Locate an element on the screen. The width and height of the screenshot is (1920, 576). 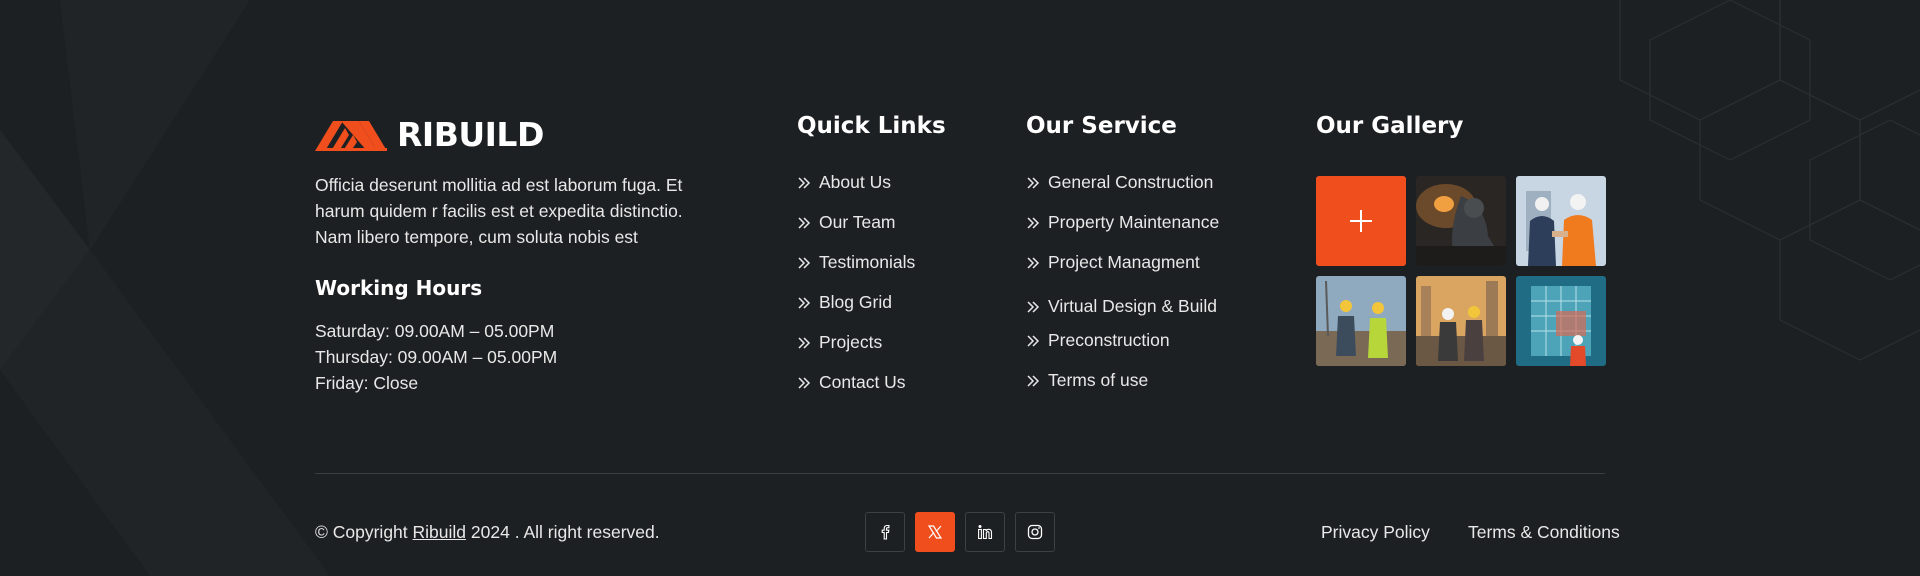
copyright-suffix: 2024 . All right reserved. is located at coordinates (565, 532).